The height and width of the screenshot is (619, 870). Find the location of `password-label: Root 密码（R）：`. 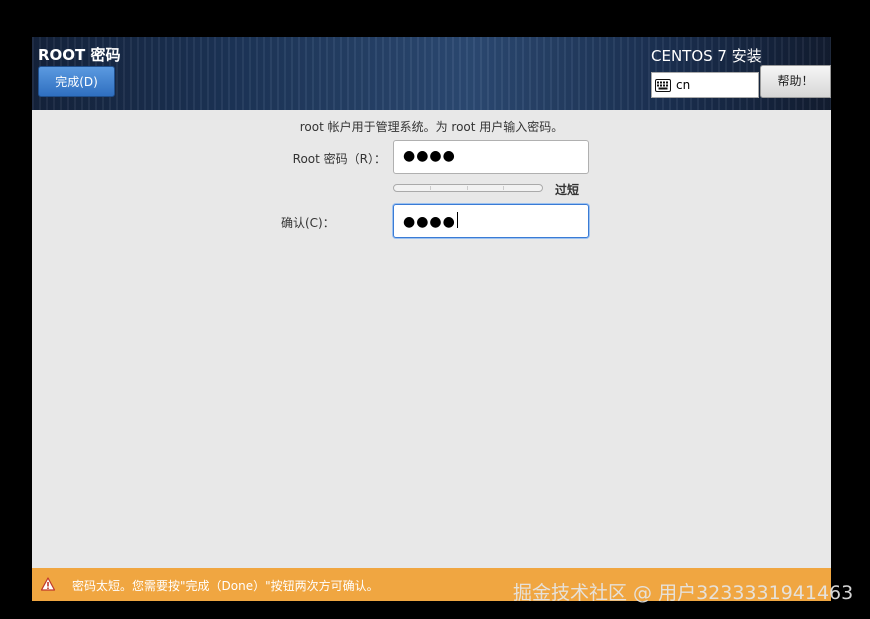

password-label: Root 密码（R）： is located at coordinates (339, 159).